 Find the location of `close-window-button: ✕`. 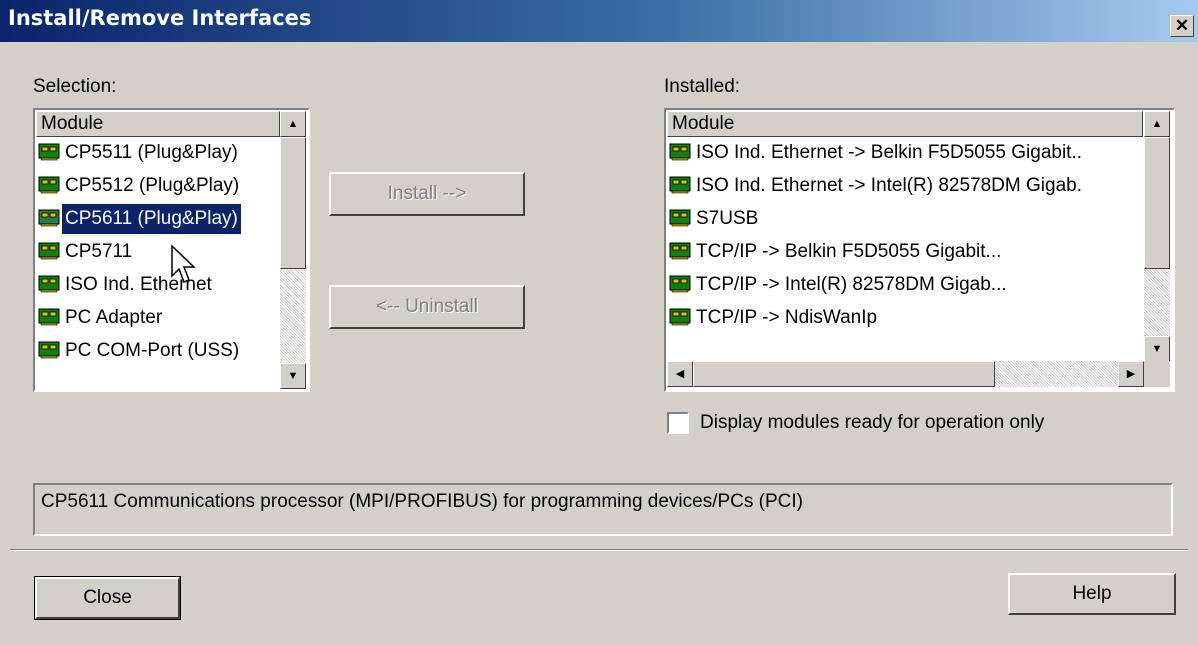

close-window-button: ✕ is located at coordinates (1182, 26).